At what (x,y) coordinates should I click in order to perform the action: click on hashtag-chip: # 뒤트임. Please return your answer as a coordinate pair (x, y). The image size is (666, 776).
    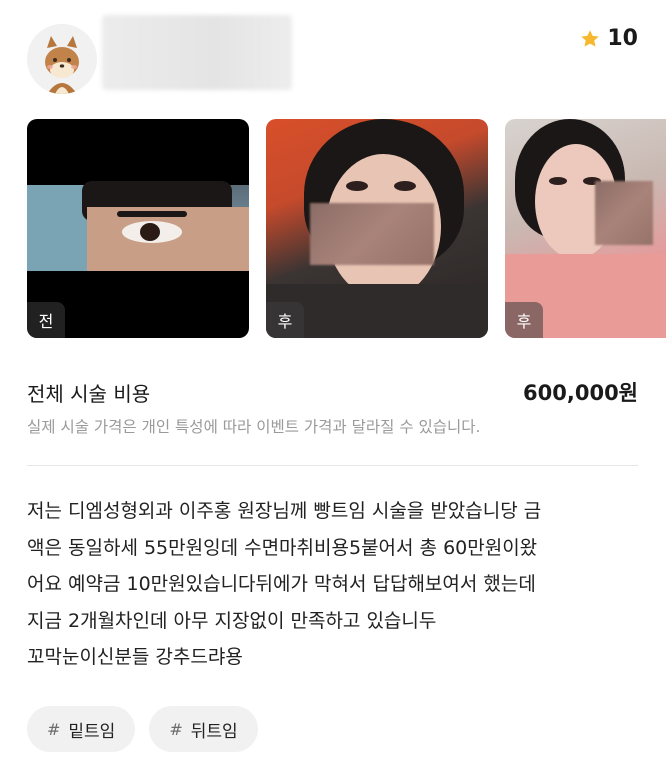
    Looking at the image, I should click on (203, 729).